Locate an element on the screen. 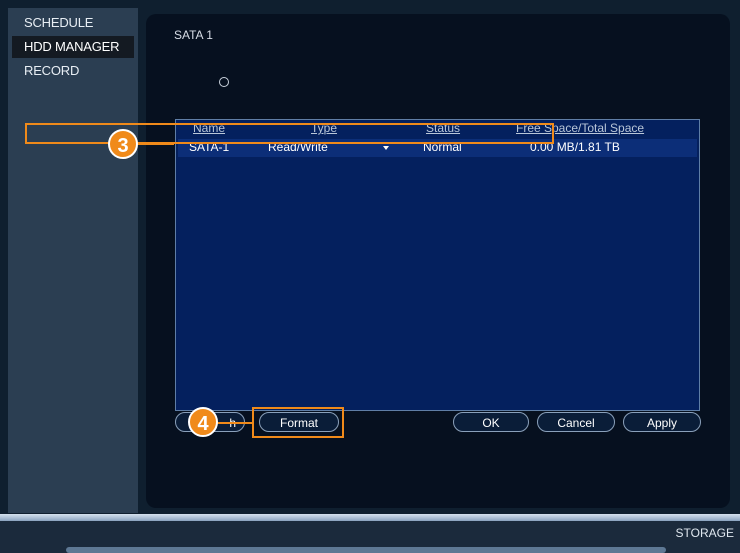 The image size is (740, 553). chevron-down-icon is located at coordinates (386, 148).